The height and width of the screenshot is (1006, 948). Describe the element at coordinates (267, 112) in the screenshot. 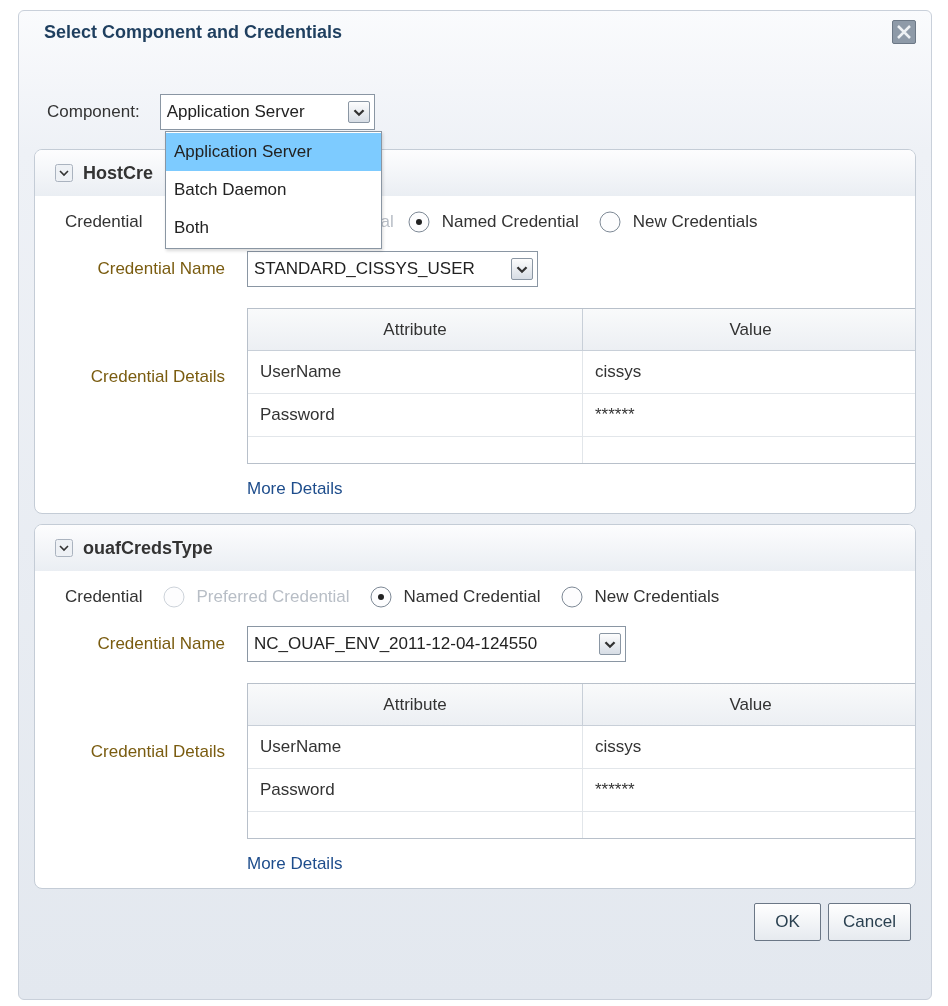

I see `component-select: Application Server` at that location.